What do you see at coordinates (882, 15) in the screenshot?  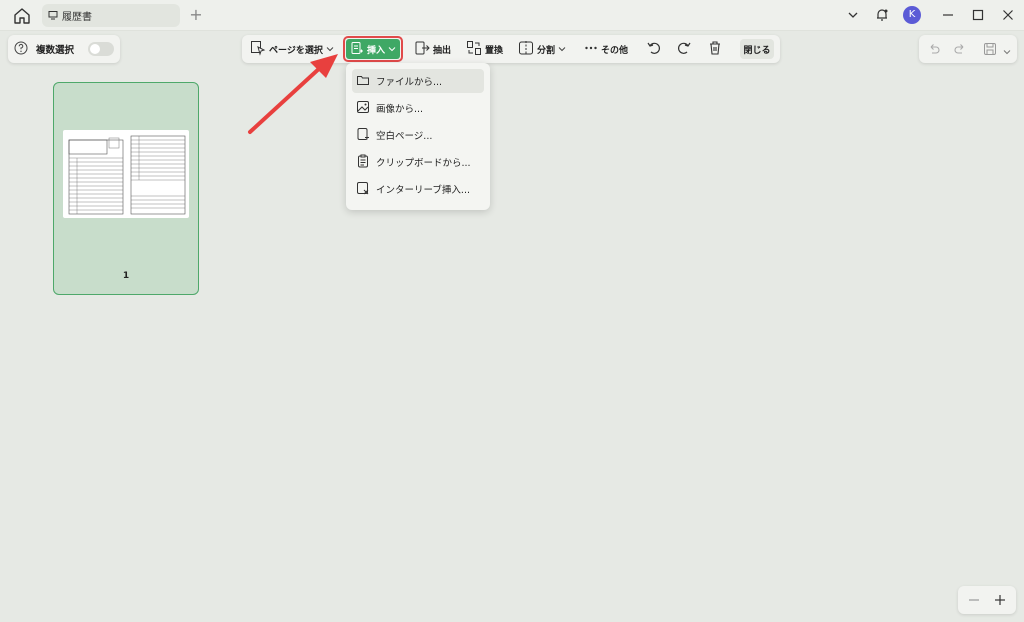 I see `bell-icon` at bounding box center [882, 15].